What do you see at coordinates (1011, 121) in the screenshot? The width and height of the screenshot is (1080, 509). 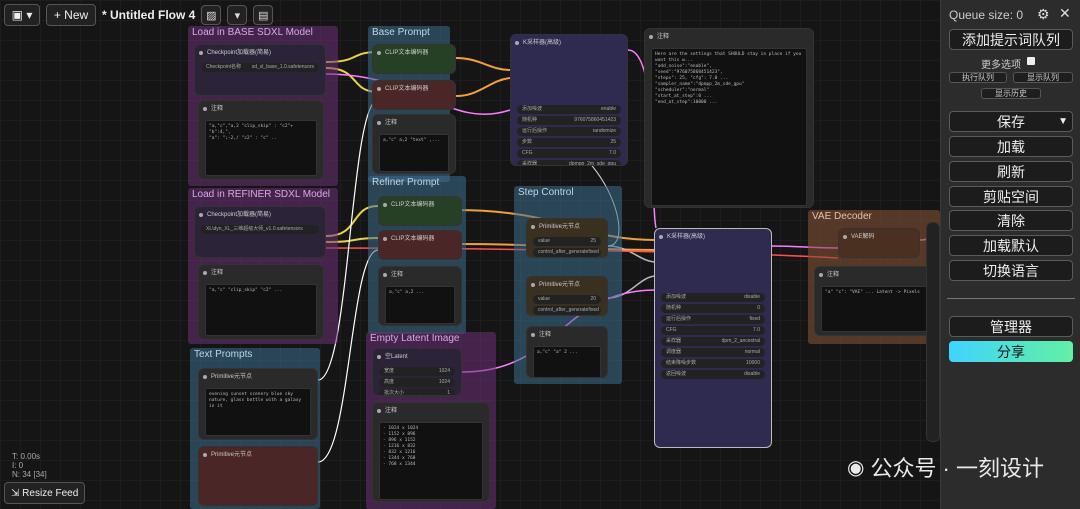 I see `save-button: 保存 ▼` at bounding box center [1011, 121].